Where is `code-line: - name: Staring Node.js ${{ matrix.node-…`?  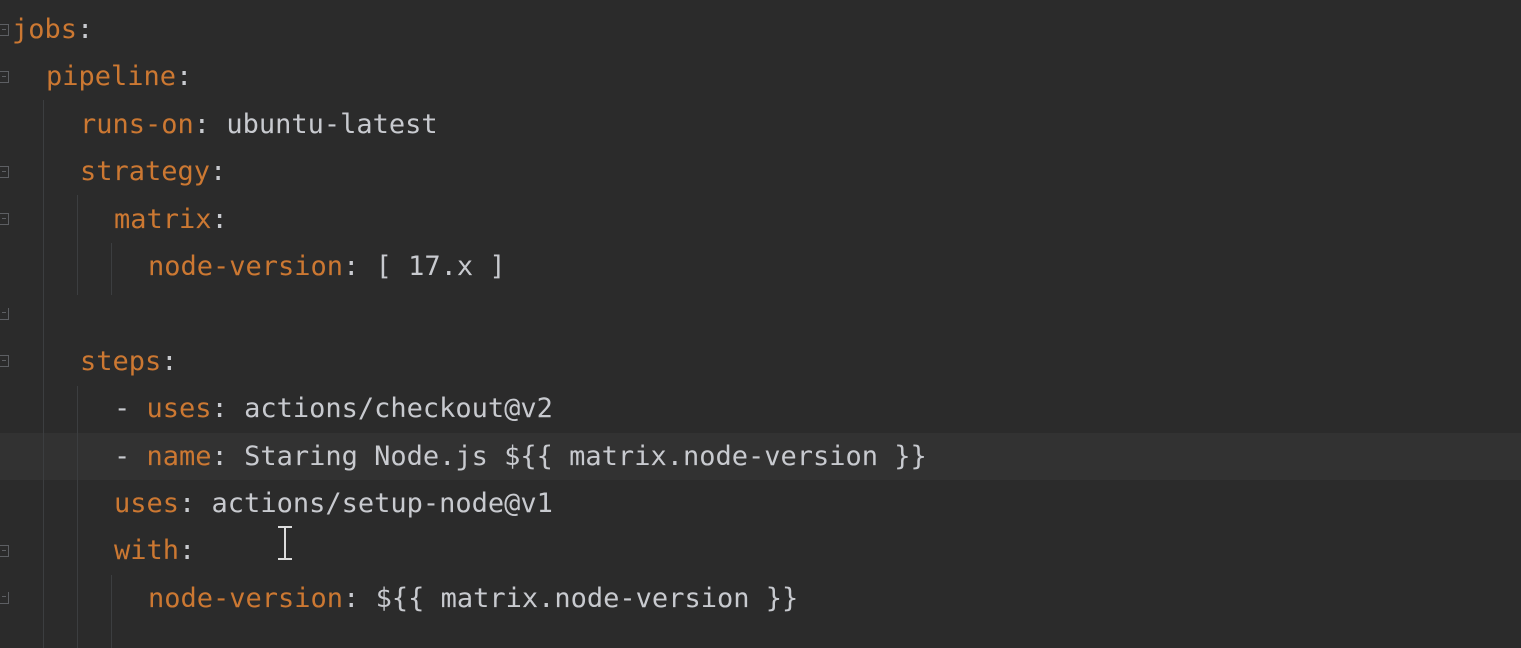
code-line: - name: Staring Node.js ${{ matrix.node-… is located at coordinates (520, 456).